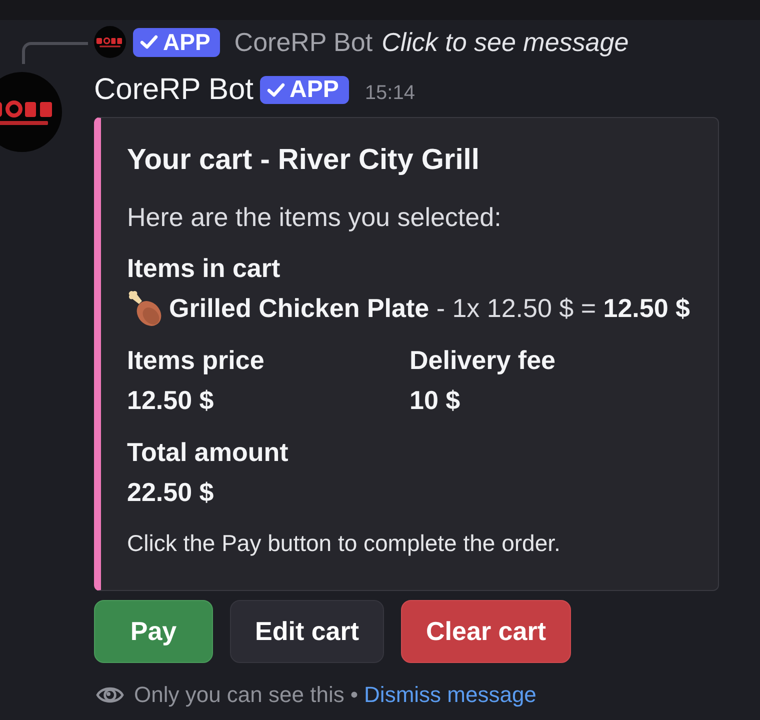 This screenshot has height=720, width=760. What do you see at coordinates (196, 360) in the screenshot?
I see `info-label: Items price` at bounding box center [196, 360].